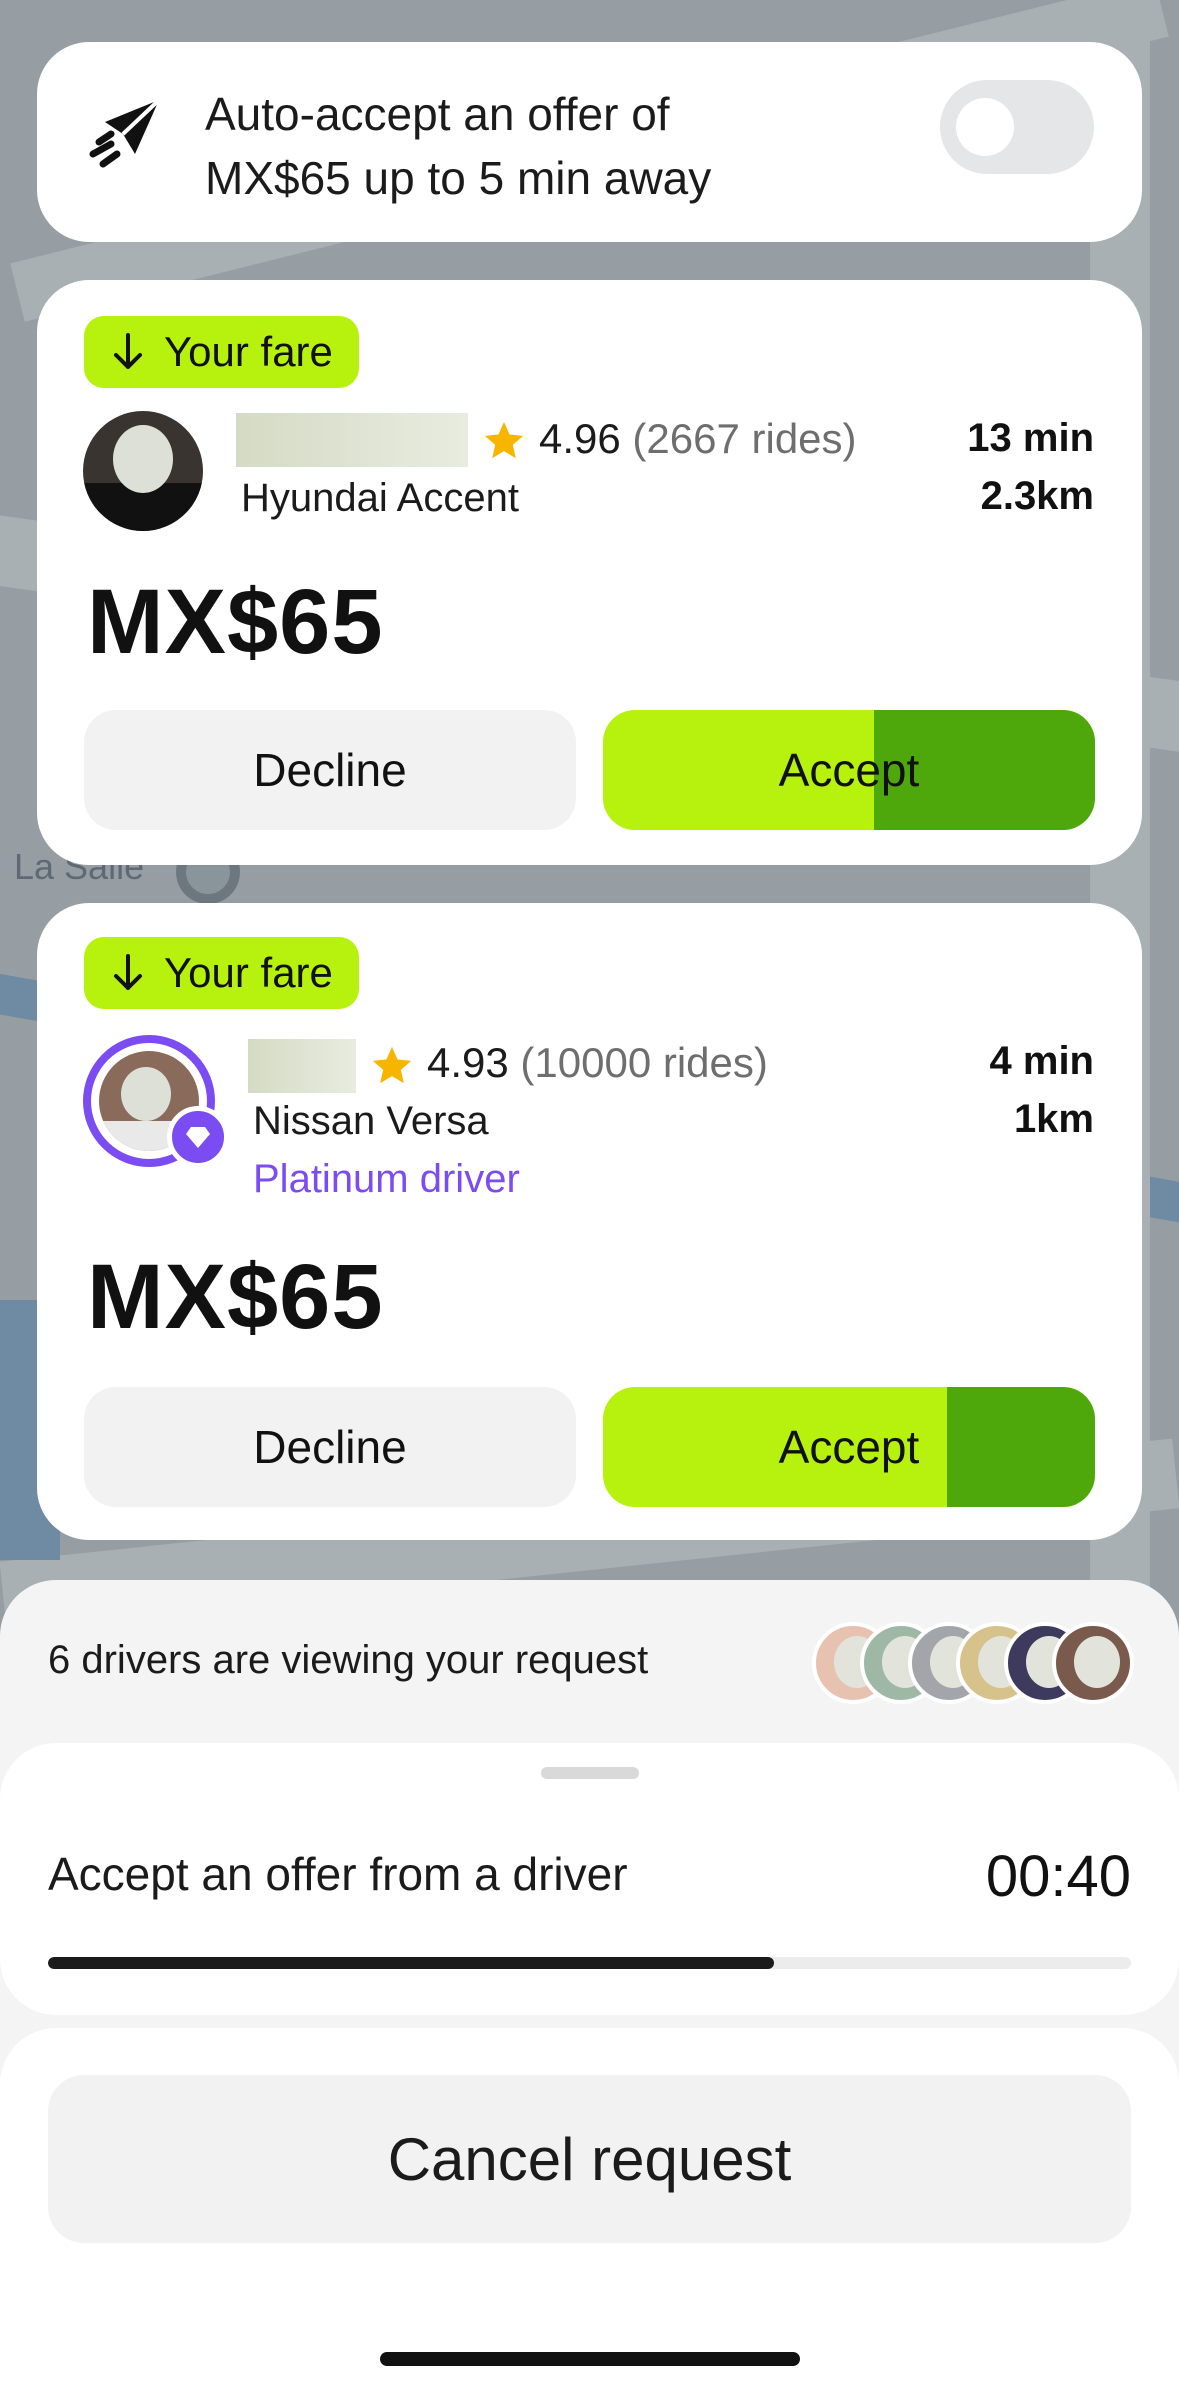 Image resolution: width=1179 pixels, height=2396 pixels. I want to click on rides-count: (10000 rides), so click(644, 1062).